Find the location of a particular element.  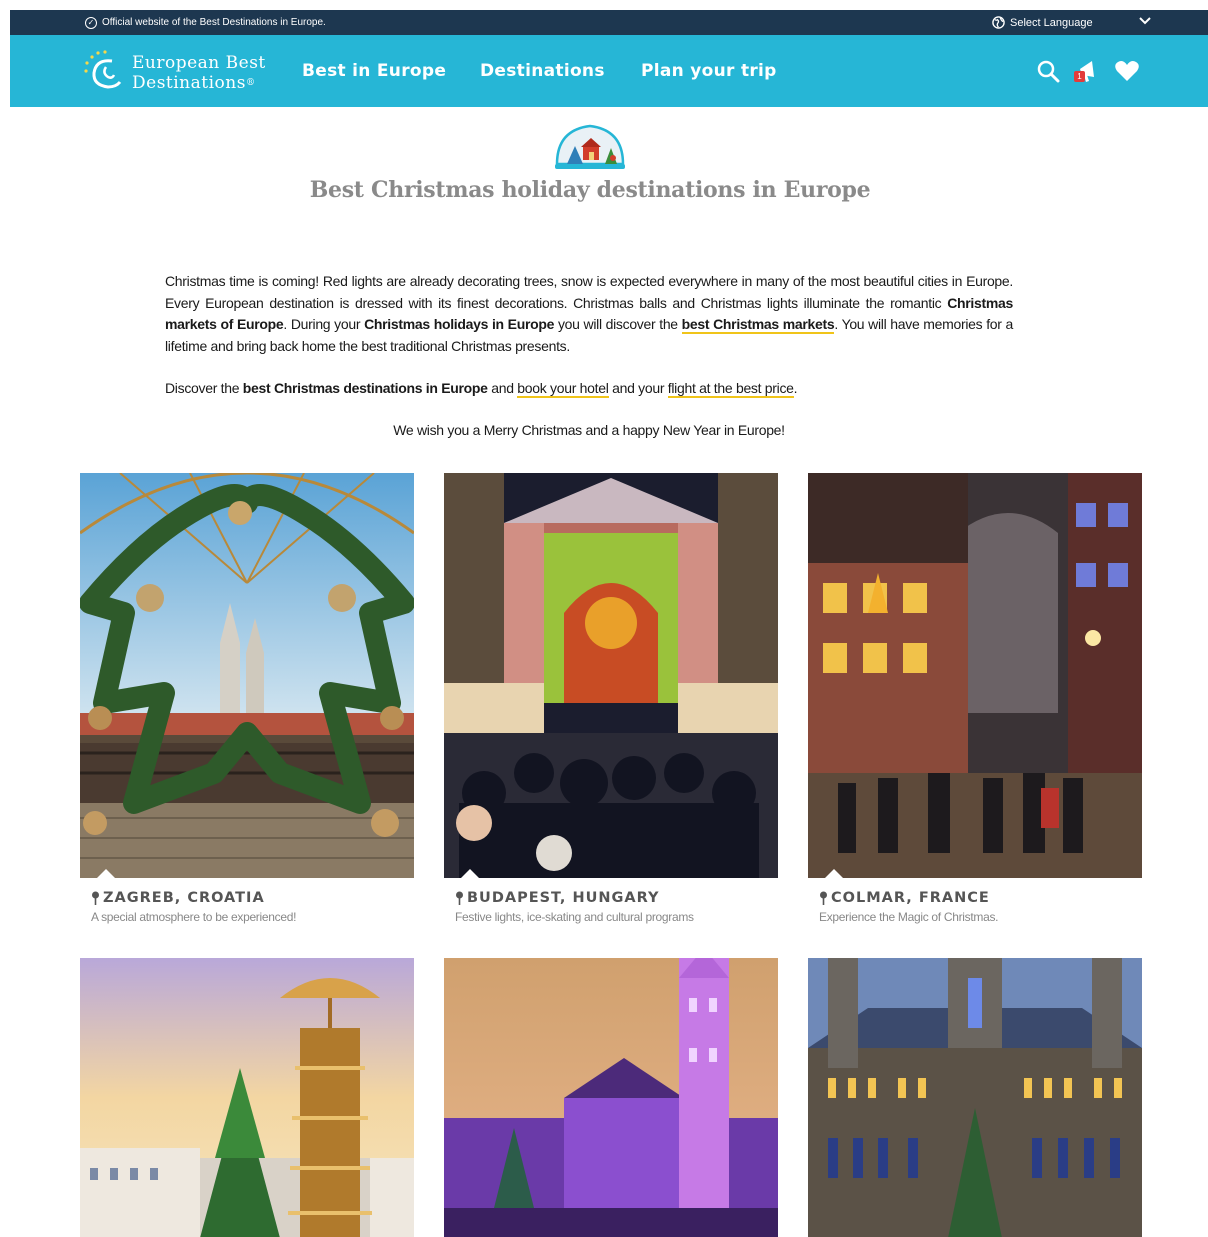

intro-text-part: Discover the is located at coordinates (204, 388).